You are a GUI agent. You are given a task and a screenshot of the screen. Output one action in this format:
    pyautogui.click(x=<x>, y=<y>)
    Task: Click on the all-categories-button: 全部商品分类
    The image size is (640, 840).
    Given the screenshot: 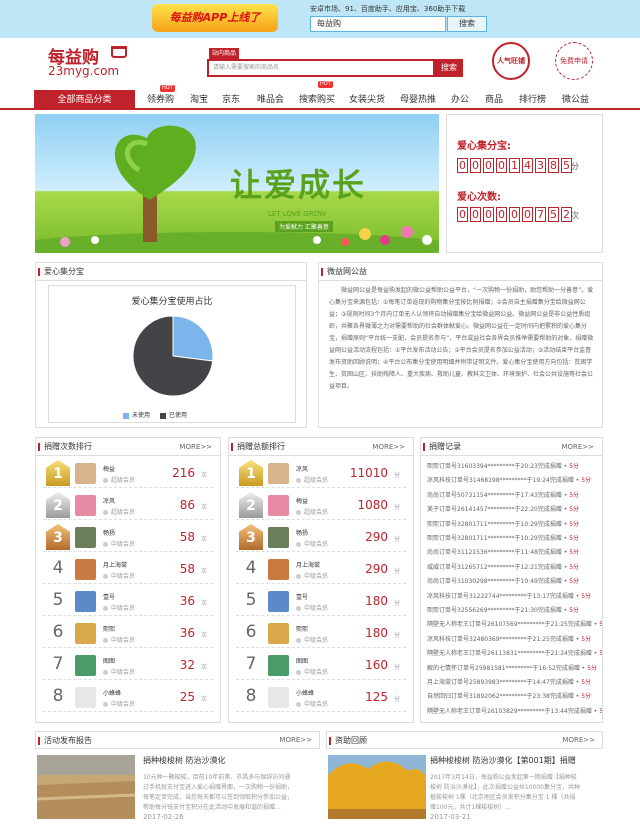 What is the action you would take?
    pyautogui.click(x=84, y=100)
    